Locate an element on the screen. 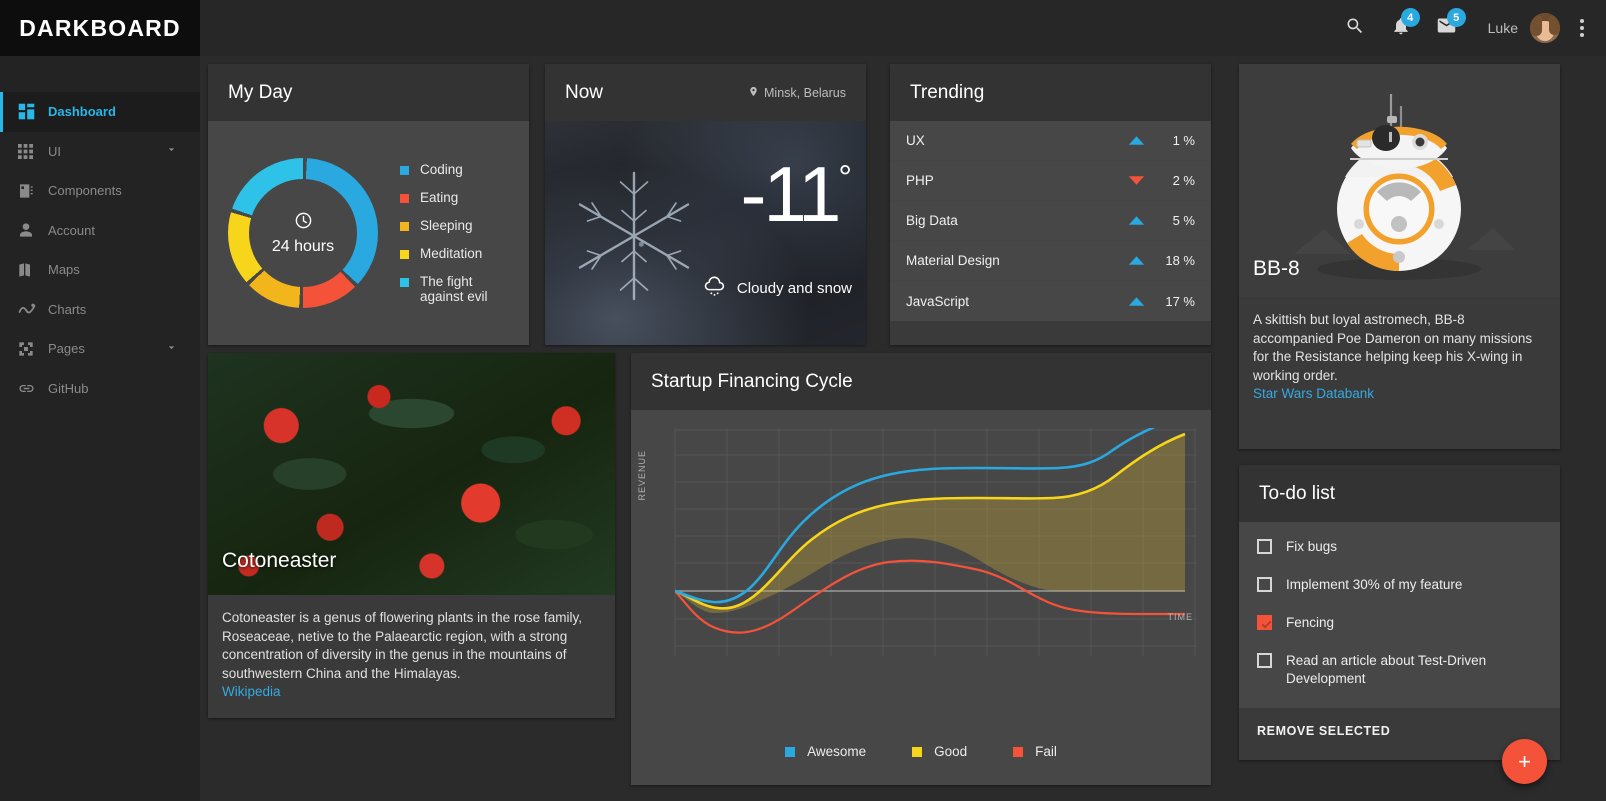 The width and height of the screenshot is (1606, 801). sidebar-item-label: Maps is located at coordinates (64, 270).